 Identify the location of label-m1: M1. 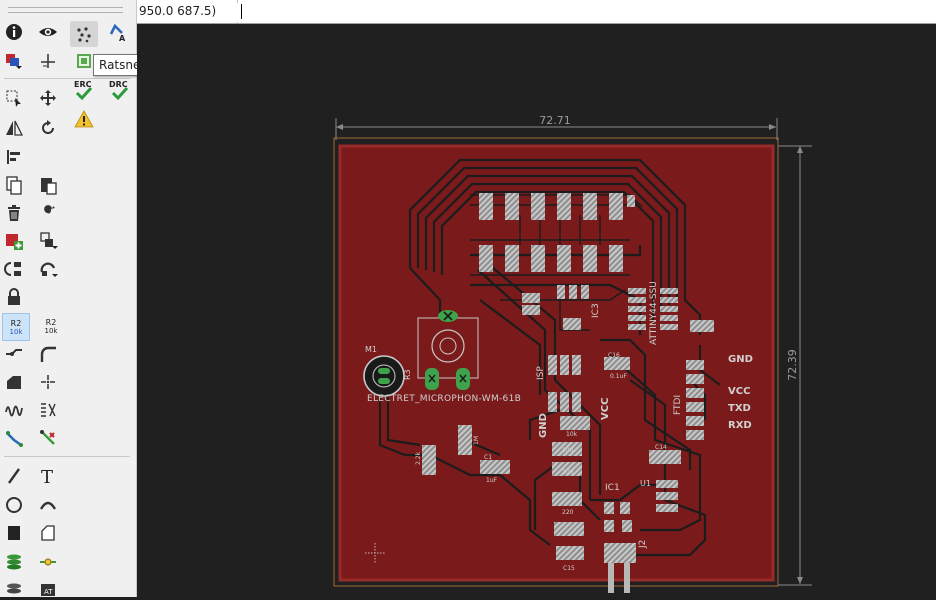
(371, 349).